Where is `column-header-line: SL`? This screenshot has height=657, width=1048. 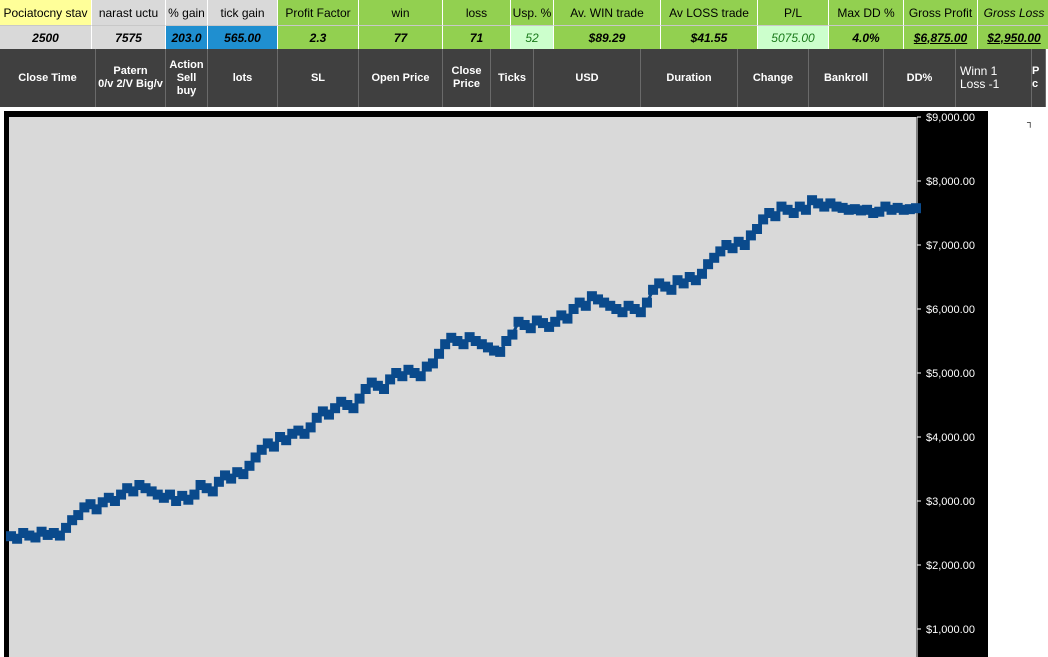 column-header-line: SL is located at coordinates (318, 77).